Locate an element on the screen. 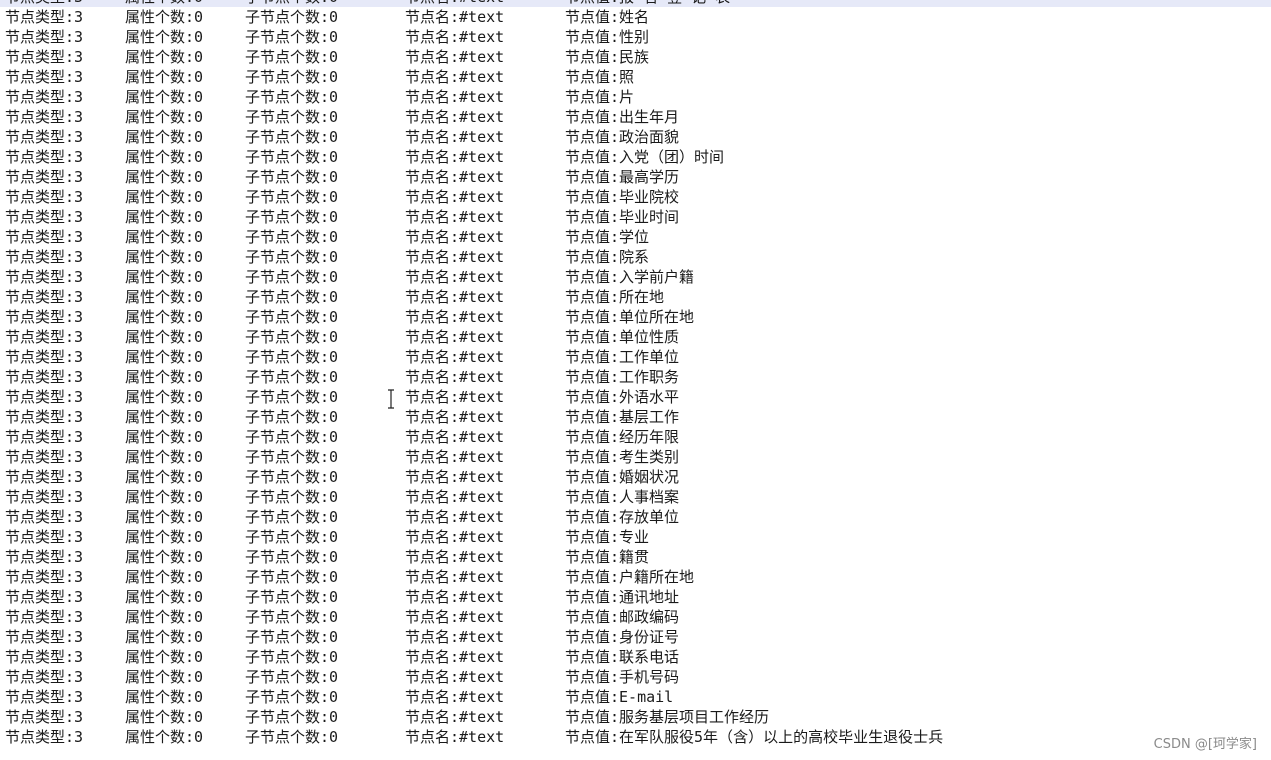  node-value-text: 节点值:报 名 登 记 表 is located at coordinates (647, 3).